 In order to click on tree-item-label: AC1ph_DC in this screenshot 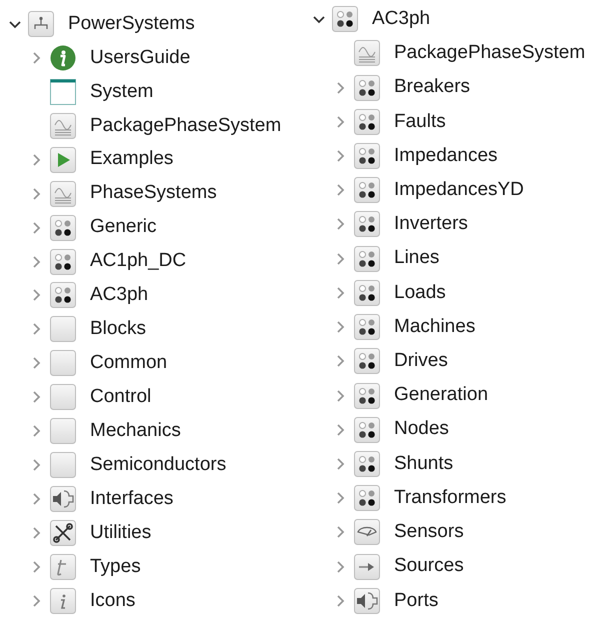, I will do `click(138, 261)`.